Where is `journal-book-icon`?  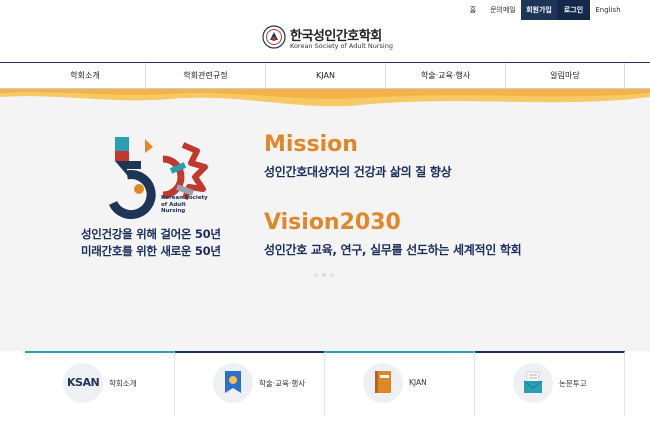 journal-book-icon is located at coordinates (383, 383).